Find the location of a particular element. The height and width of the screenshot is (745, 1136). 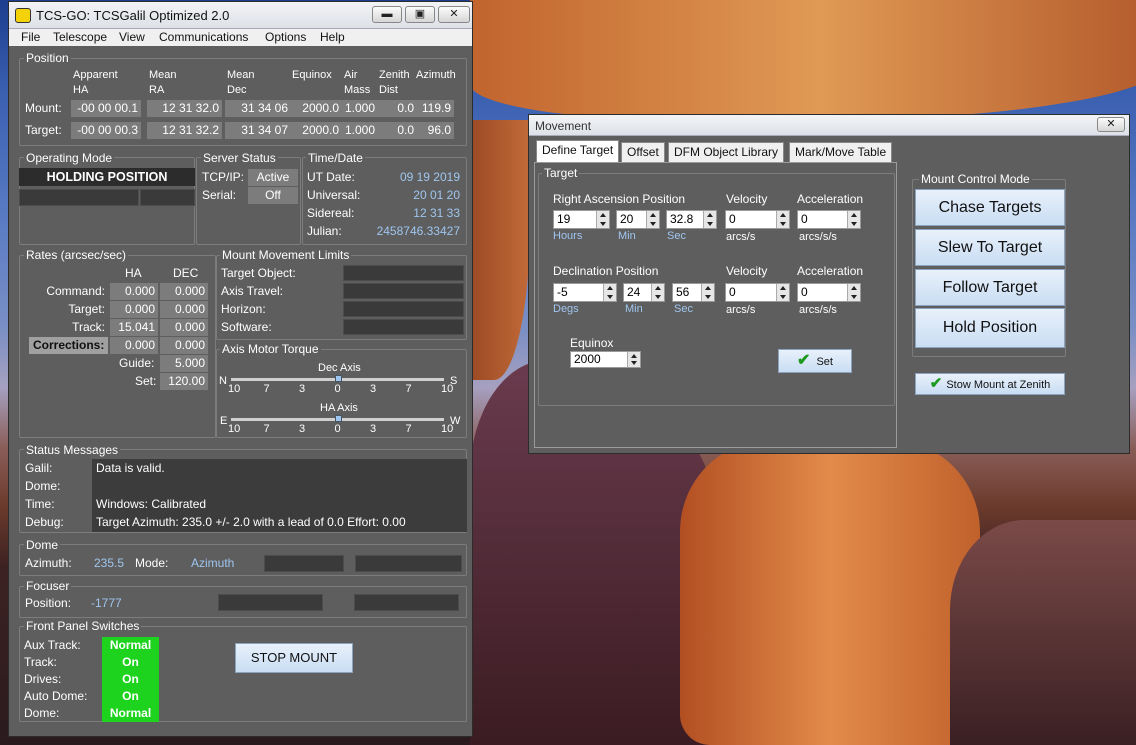

dec-accel-input: 0 is located at coordinates (829, 292).